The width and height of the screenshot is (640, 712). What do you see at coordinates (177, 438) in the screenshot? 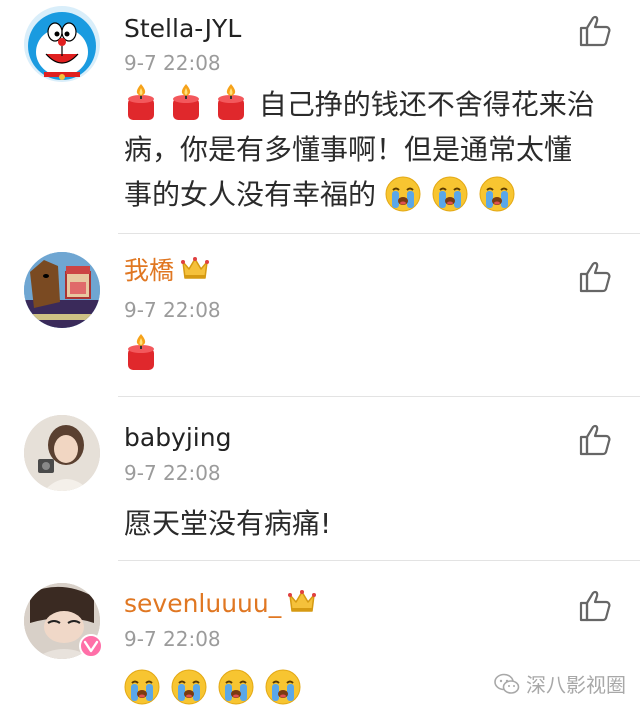
I see `username: babyjing` at bounding box center [177, 438].